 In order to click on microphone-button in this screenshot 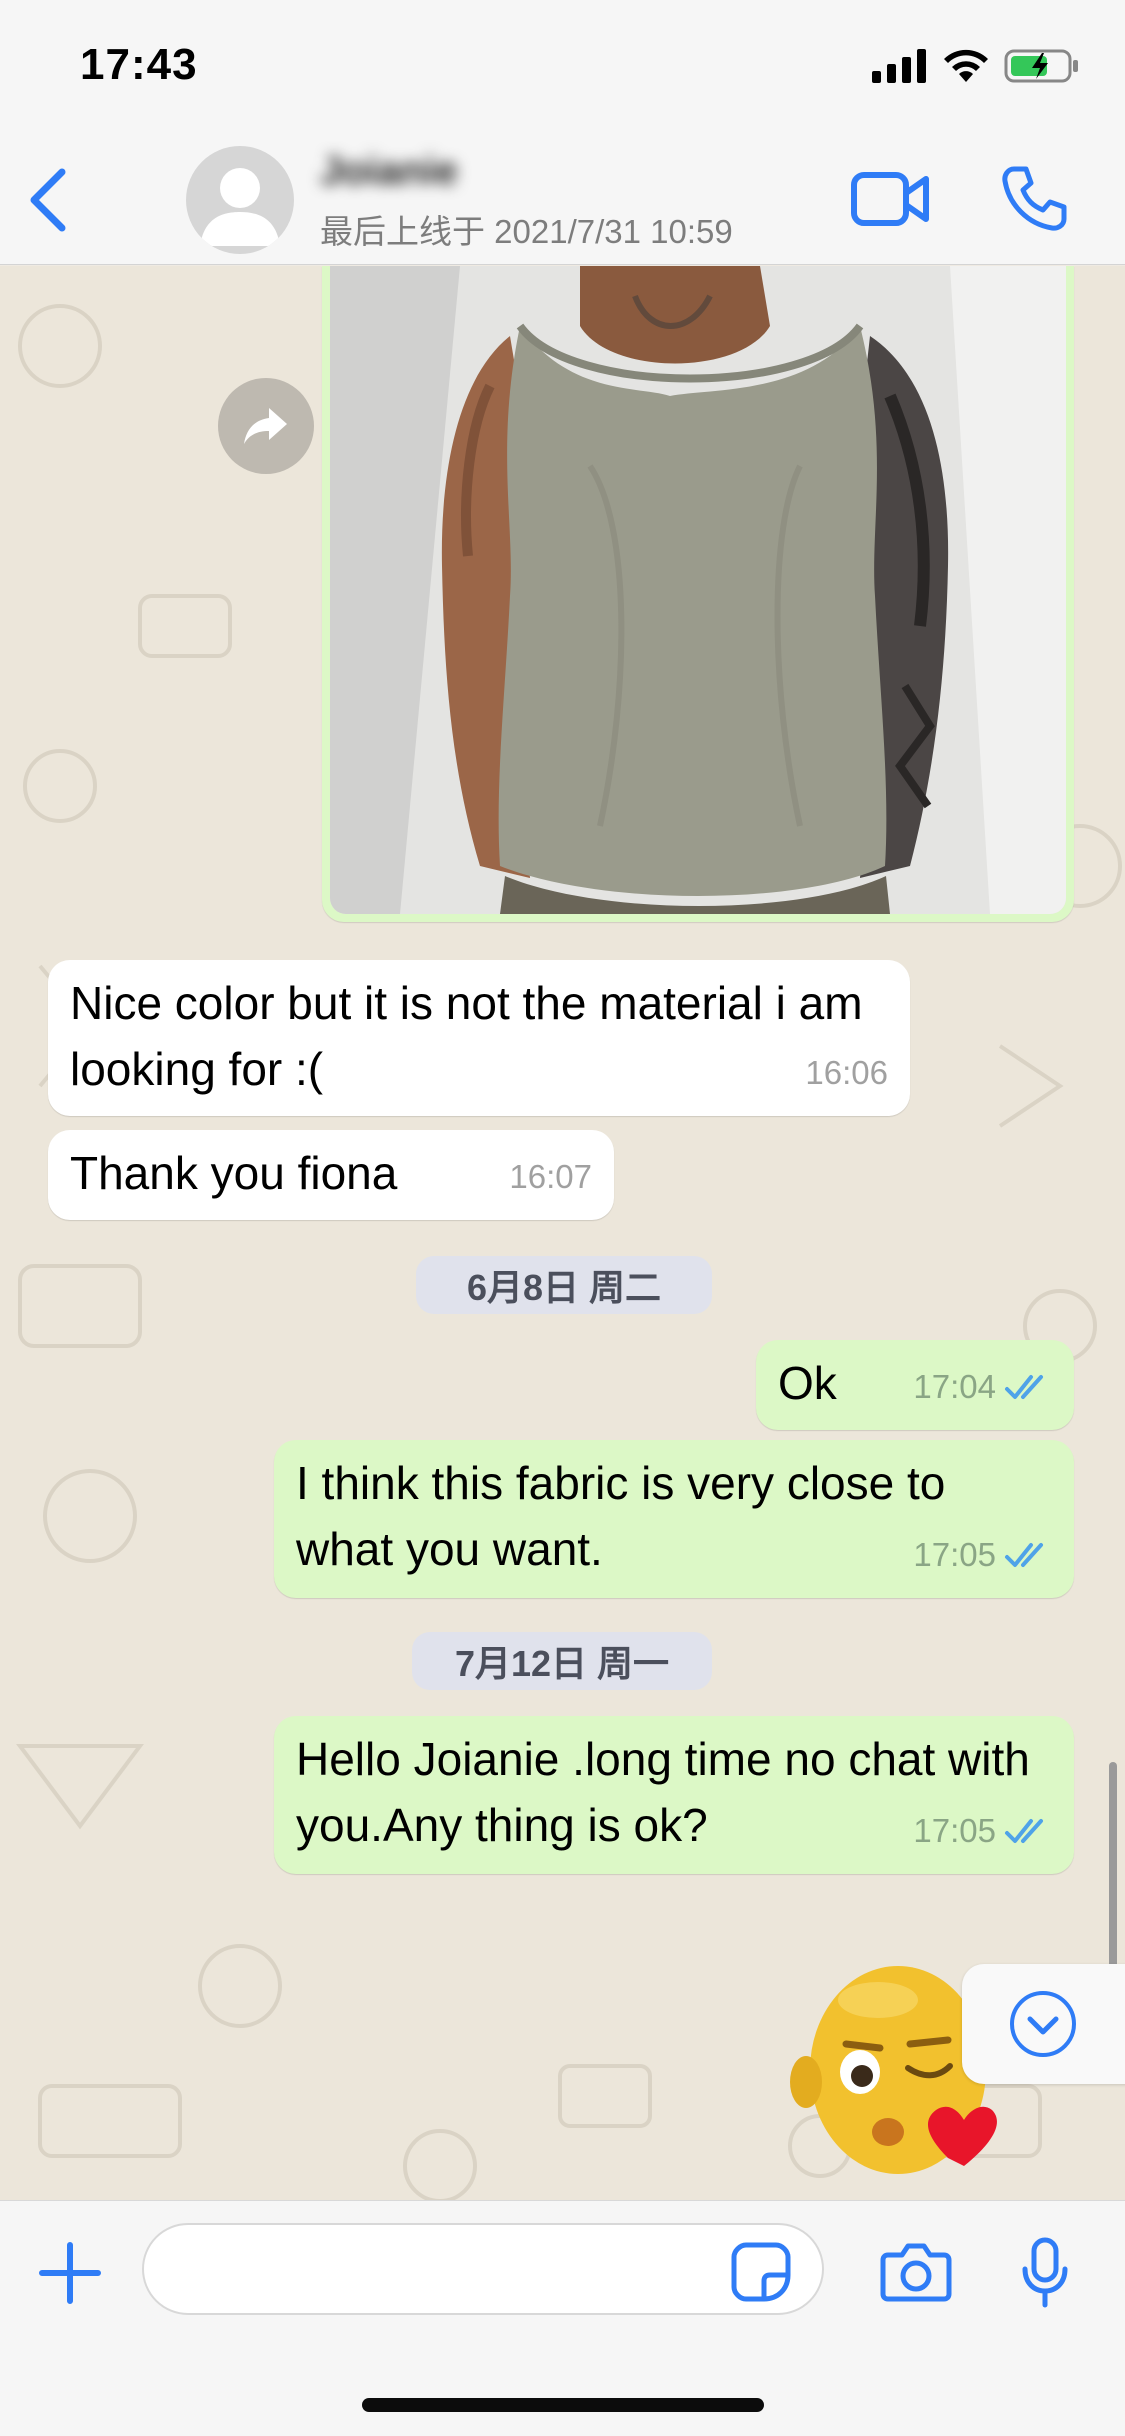, I will do `click(1045, 2273)`.